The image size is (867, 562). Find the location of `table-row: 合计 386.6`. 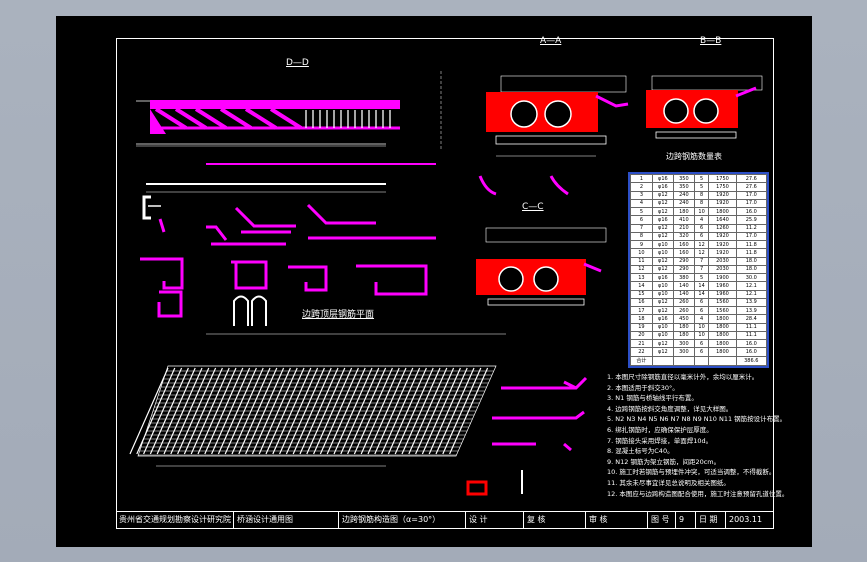

table-row: 合计 386.6 is located at coordinates (699, 360).